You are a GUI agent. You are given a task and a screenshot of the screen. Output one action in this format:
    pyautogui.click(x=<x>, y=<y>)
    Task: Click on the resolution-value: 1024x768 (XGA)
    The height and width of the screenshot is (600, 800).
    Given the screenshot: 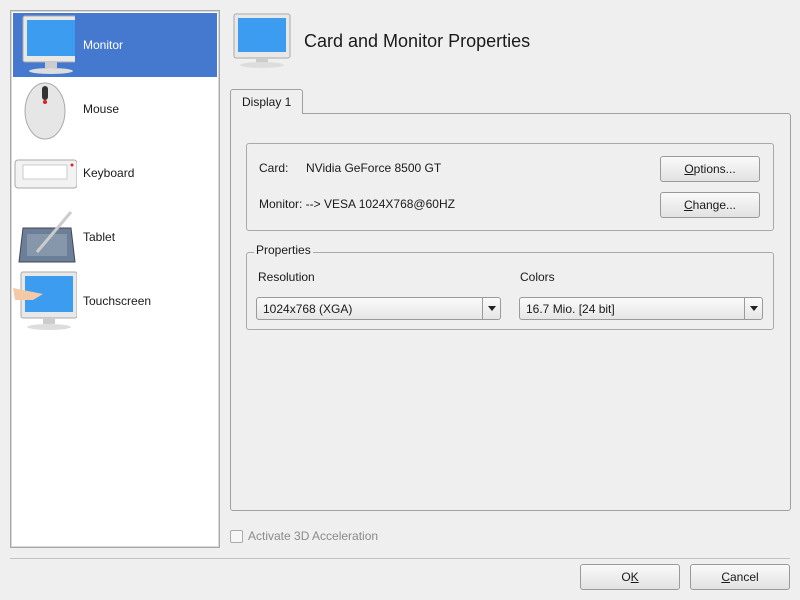 What is the action you would take?
    pyautogui.click(x=308, y=308)
    